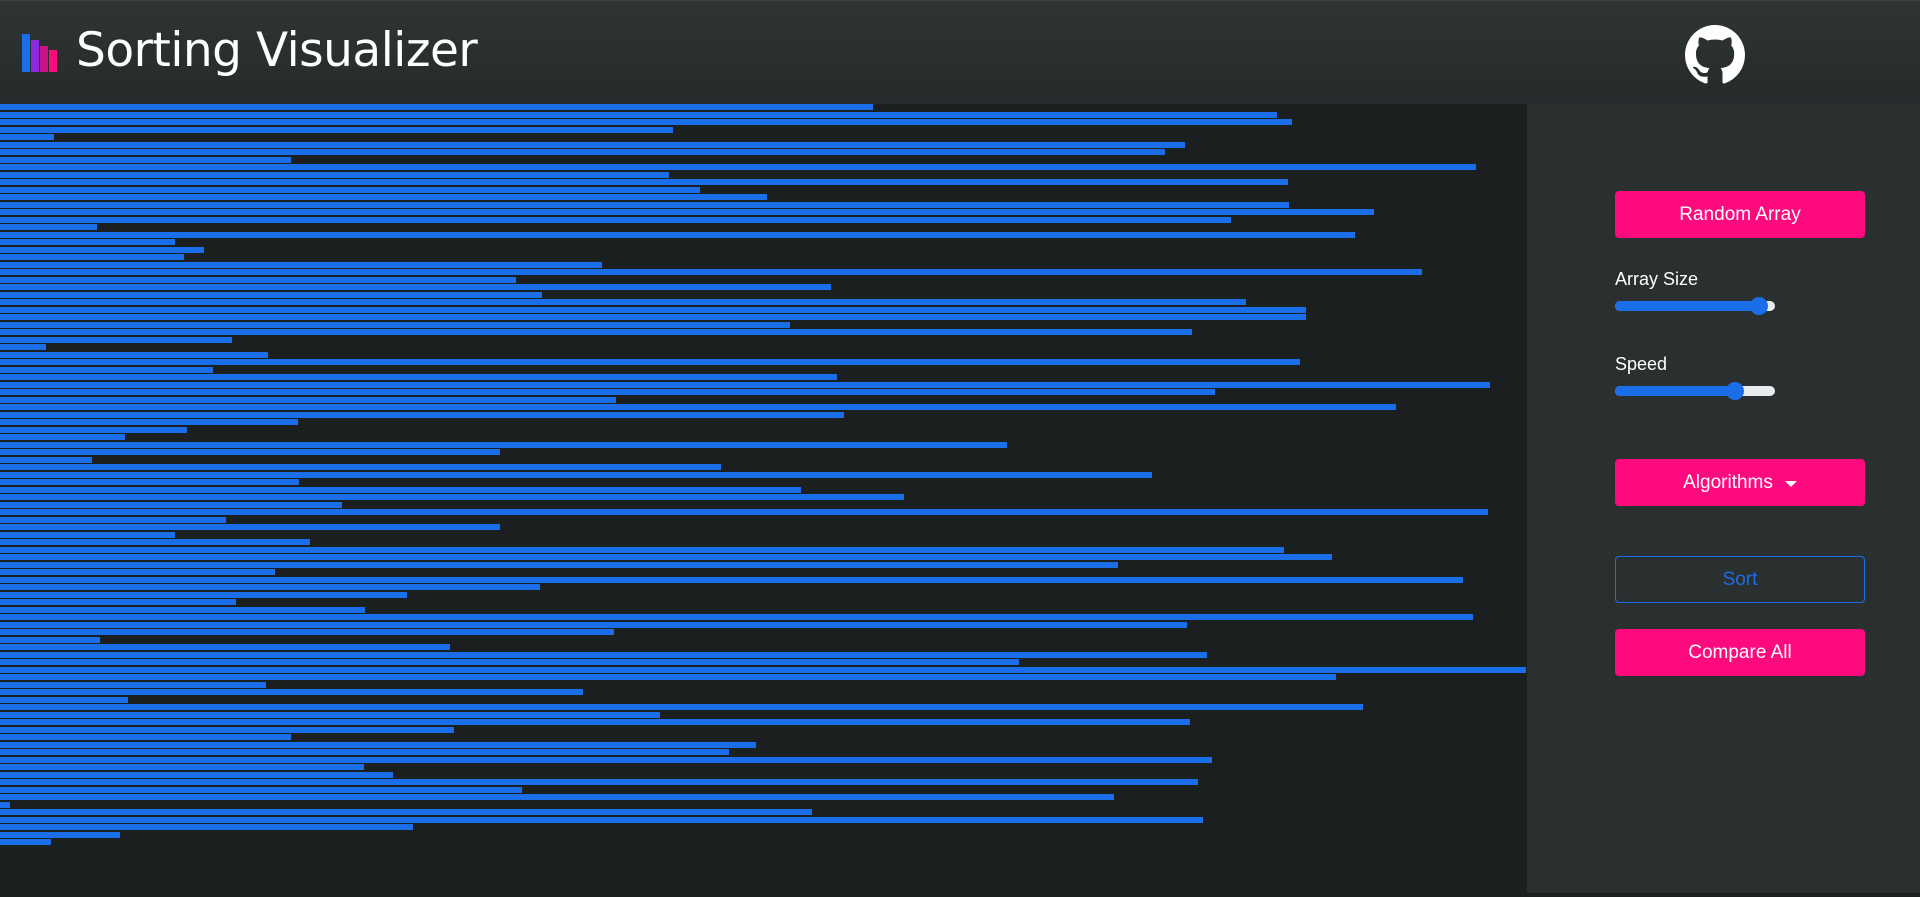  Describe the element at coordinates (1657, 279) in the screenshot. I see `array-size-label: Array Size` at that location.